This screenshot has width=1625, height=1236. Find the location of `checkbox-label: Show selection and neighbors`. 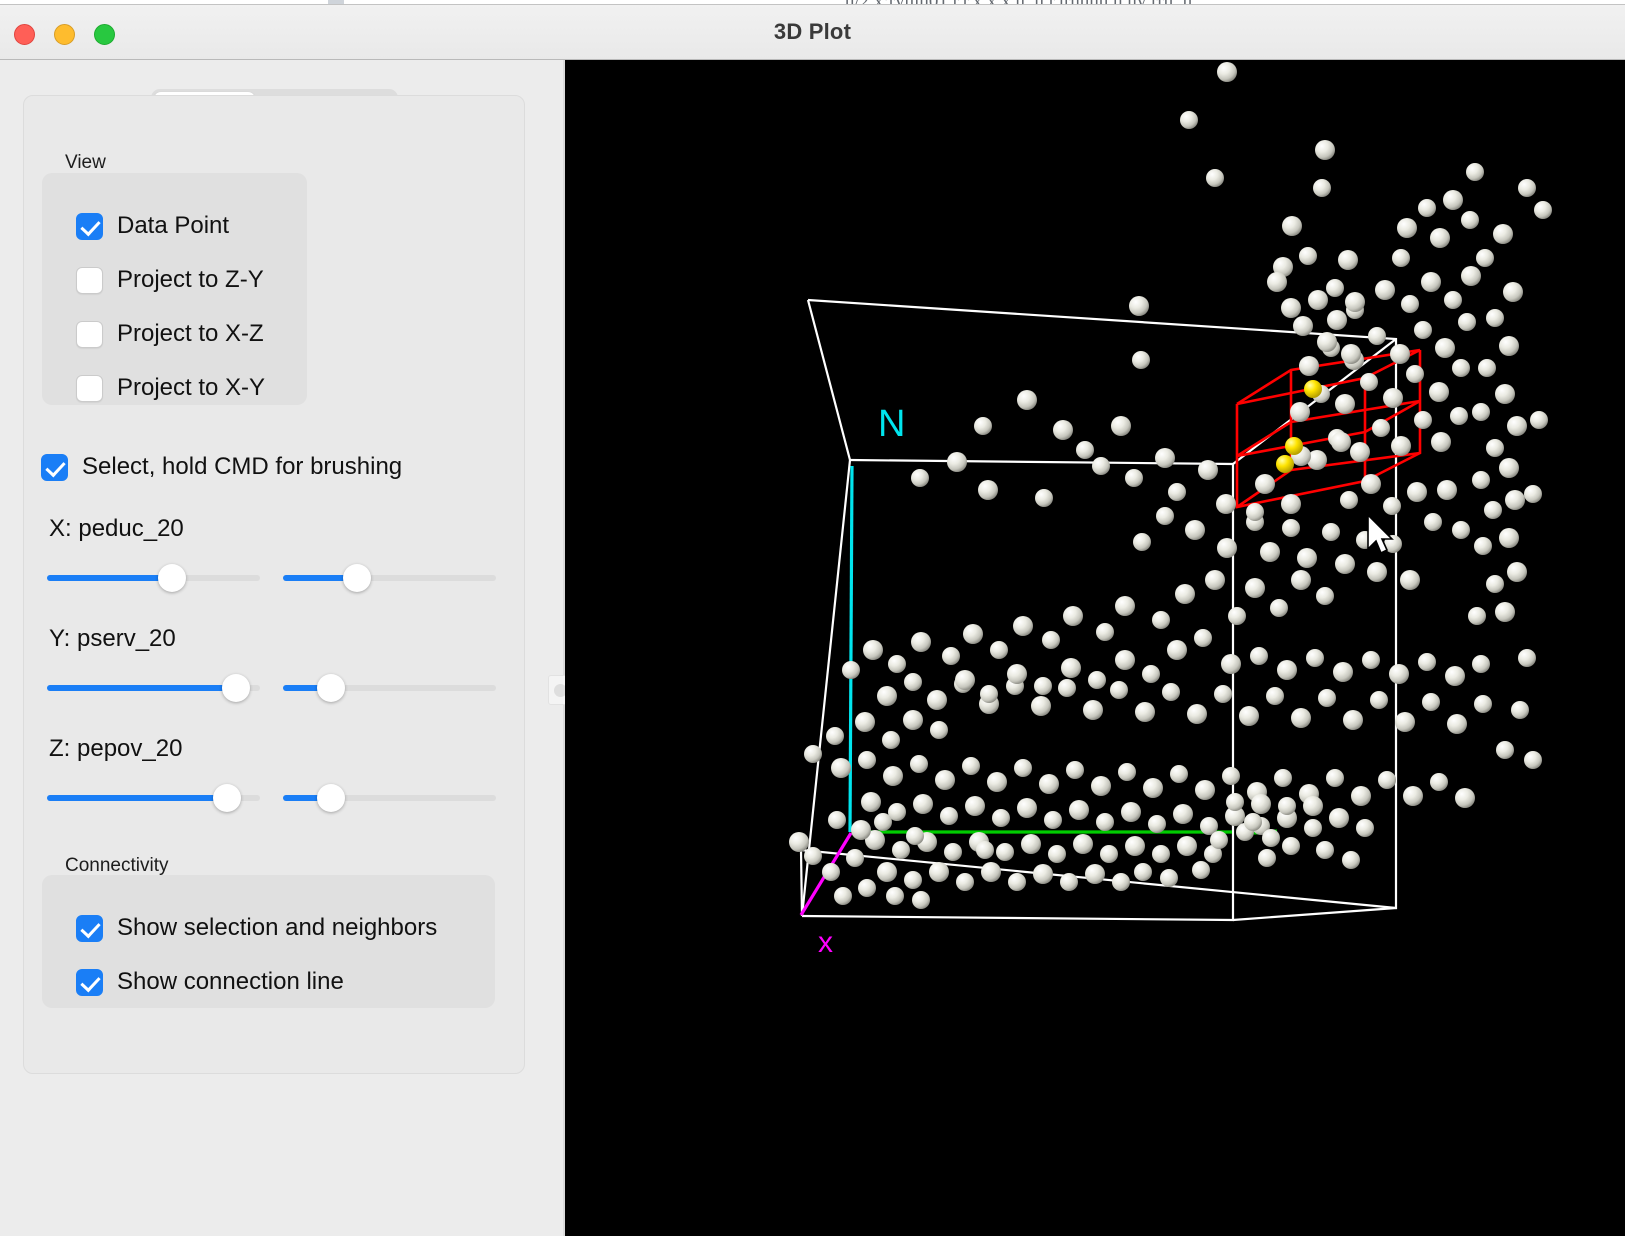

checkbox-label: Show selection and neighbors is located at coordinates (277, 928).